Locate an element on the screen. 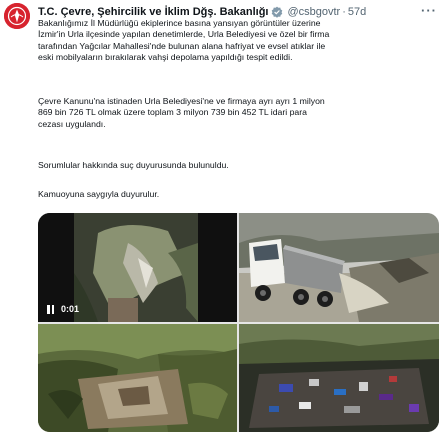 The height and width of the screenshot is (434, 443). photo-waste-pile is located at coordinates (339, 378).